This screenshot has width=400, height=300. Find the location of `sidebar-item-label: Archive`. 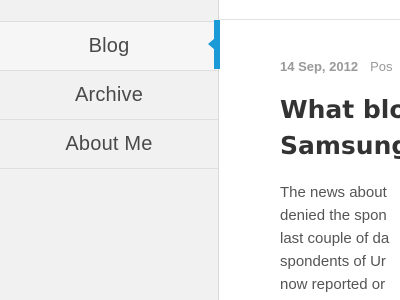

sidebar-item-label: Archive is located at coordinates (109, 94).